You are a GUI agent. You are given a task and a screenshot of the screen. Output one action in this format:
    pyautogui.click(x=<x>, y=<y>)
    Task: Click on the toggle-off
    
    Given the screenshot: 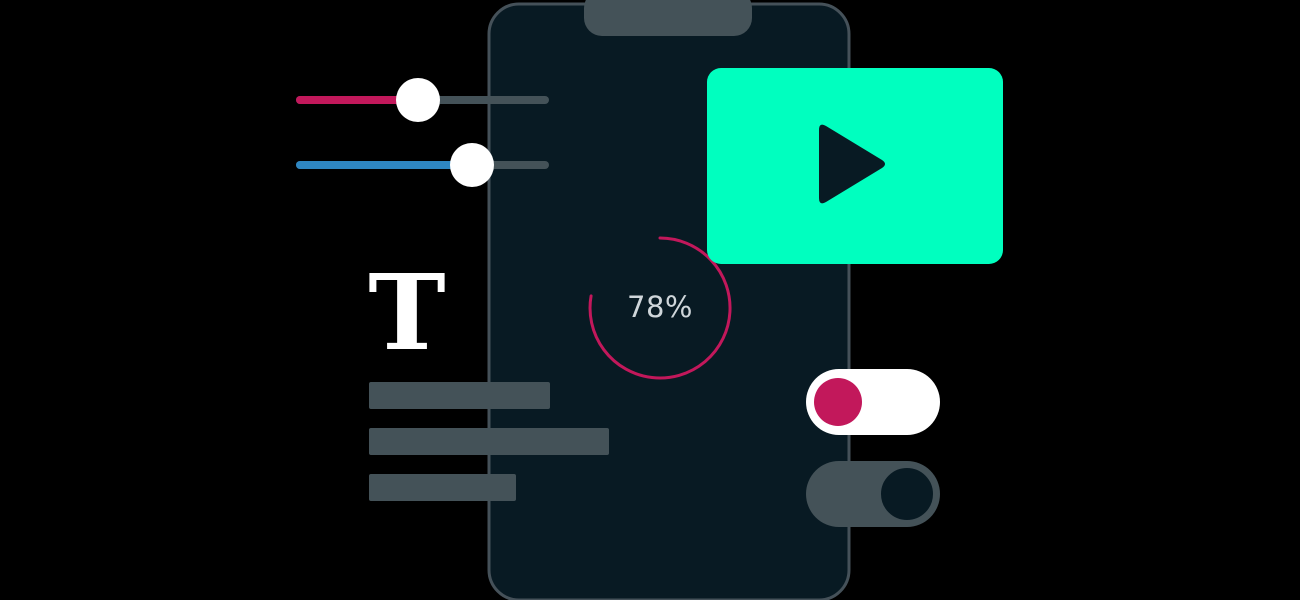 What is the action you would take?
    pyautogui.click(x=873, y=494)
    